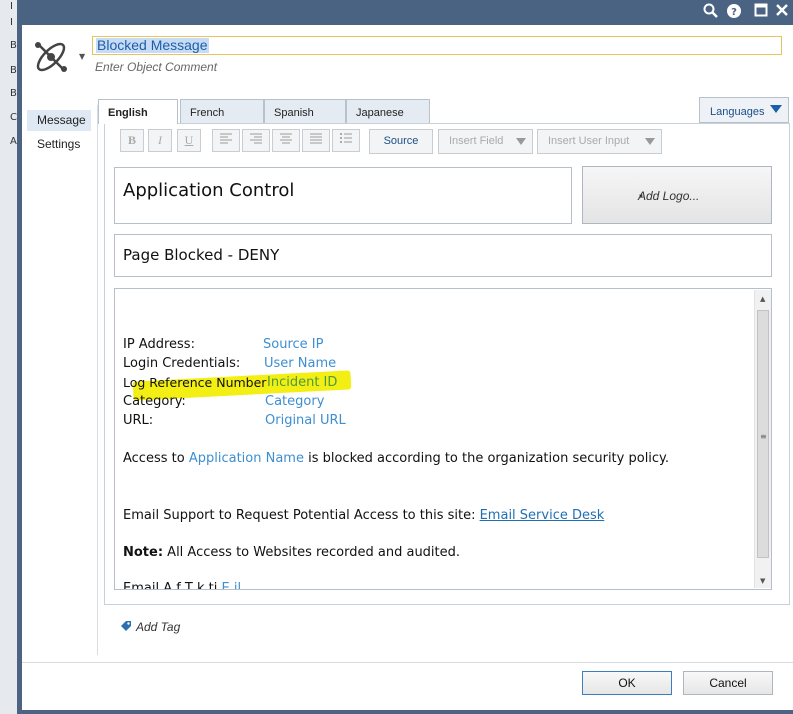 This screenshot has width=793, height=714. Describe the element at coordinates (160, 140) in the screenshot. I see `italic-button: I` at that location.